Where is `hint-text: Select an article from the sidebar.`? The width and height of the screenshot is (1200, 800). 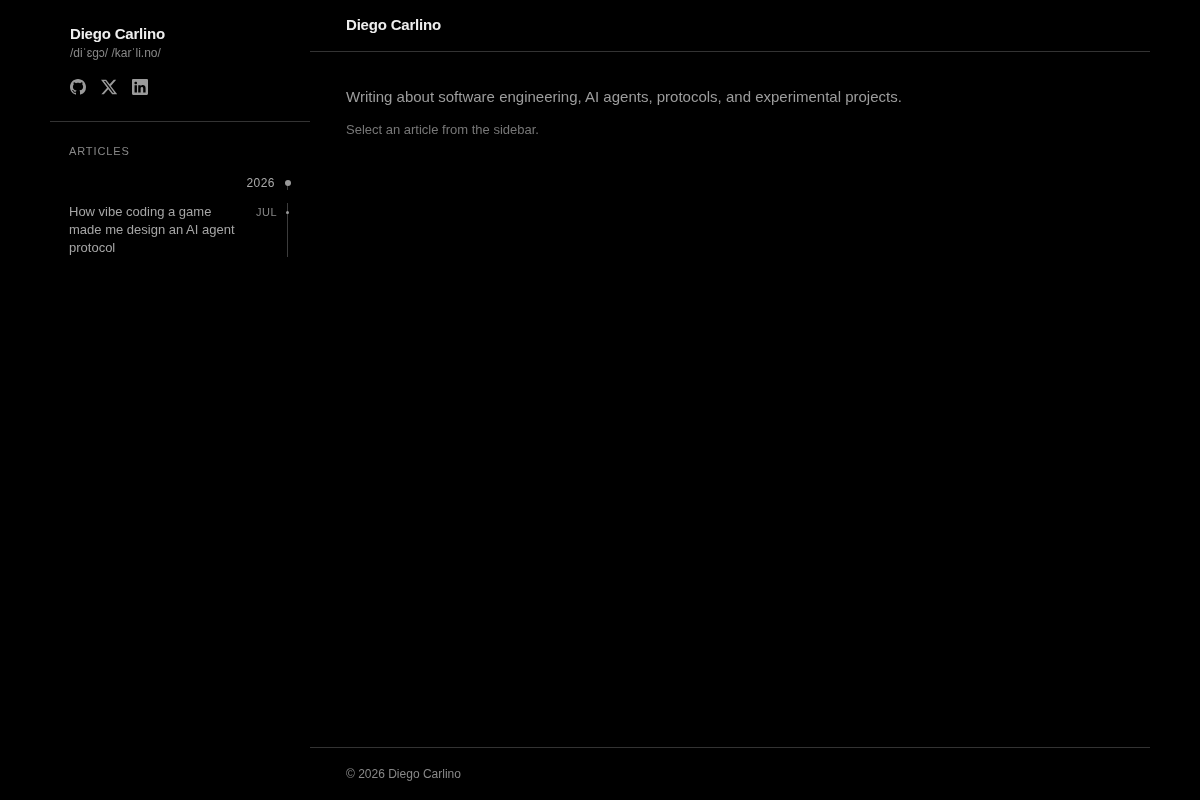
hint-text: Select an article from the sidebar. is located at coordinates (443, 130).